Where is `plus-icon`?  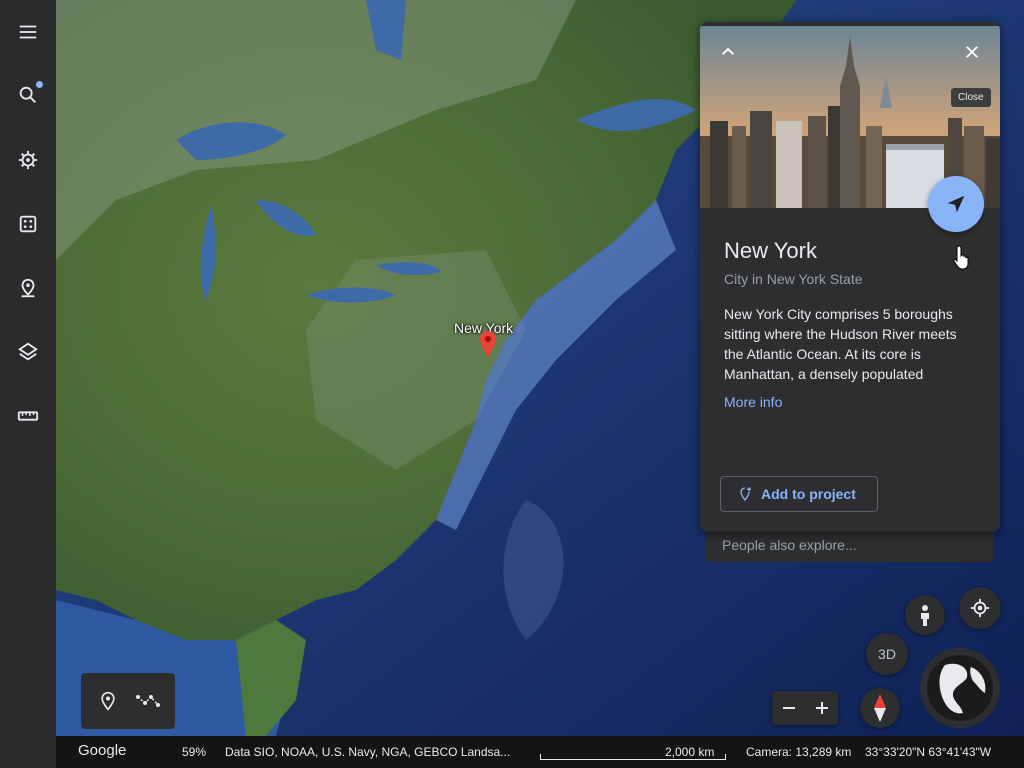 plus-icon is located at coordinates (821, 708).